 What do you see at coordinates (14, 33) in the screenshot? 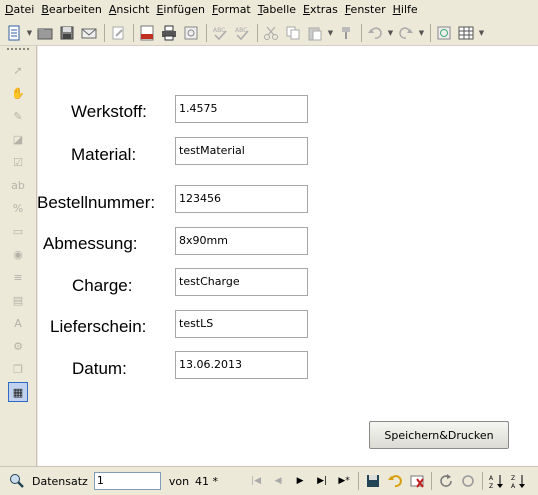
I see `new-document-icon` at bounding box center [14, 33].